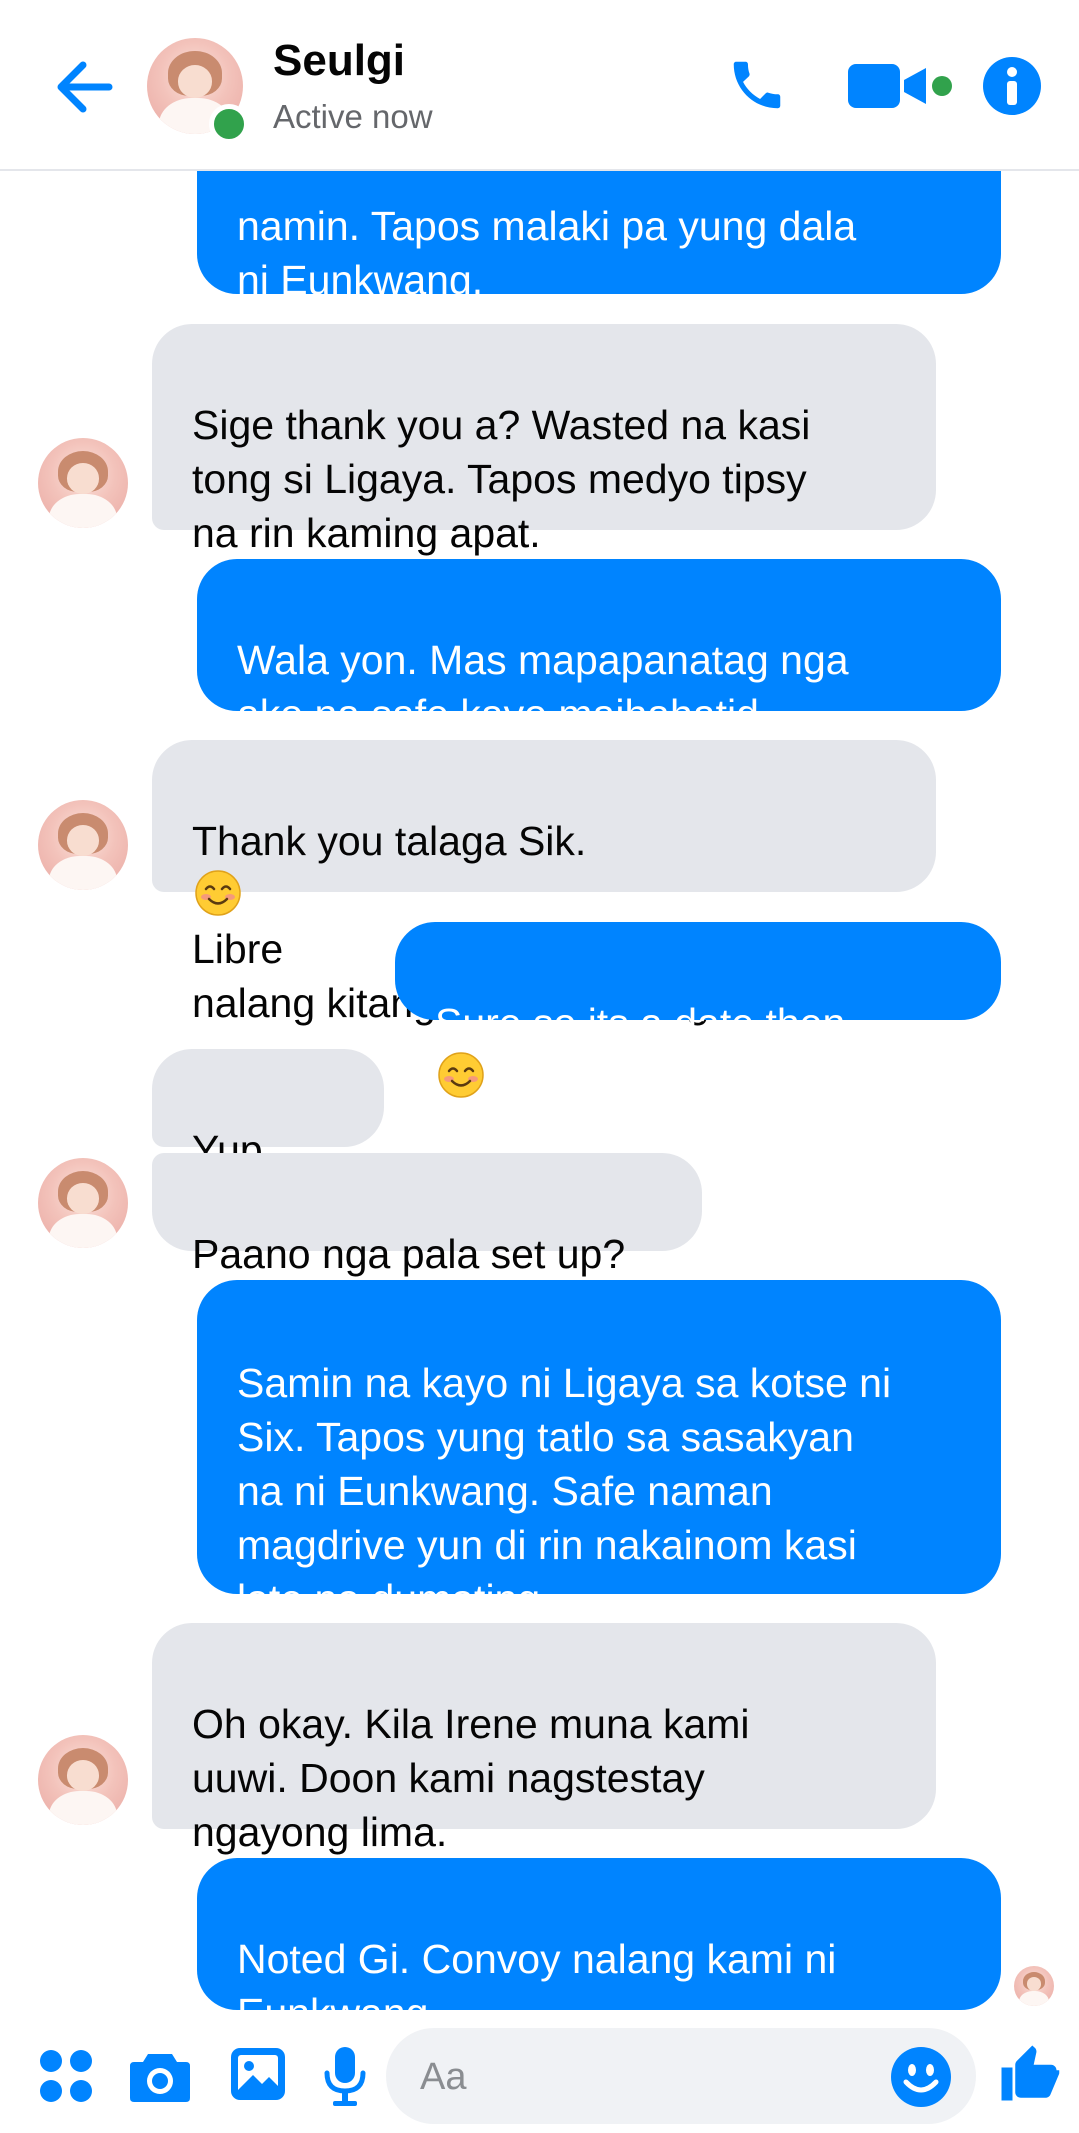 This screenshot has width=1079, height=2133. What do you see at coordinates (409, 1254) in the screenshot?
I see `message-text: Paano nga pala set up?` at bounding box center [409, 1254].